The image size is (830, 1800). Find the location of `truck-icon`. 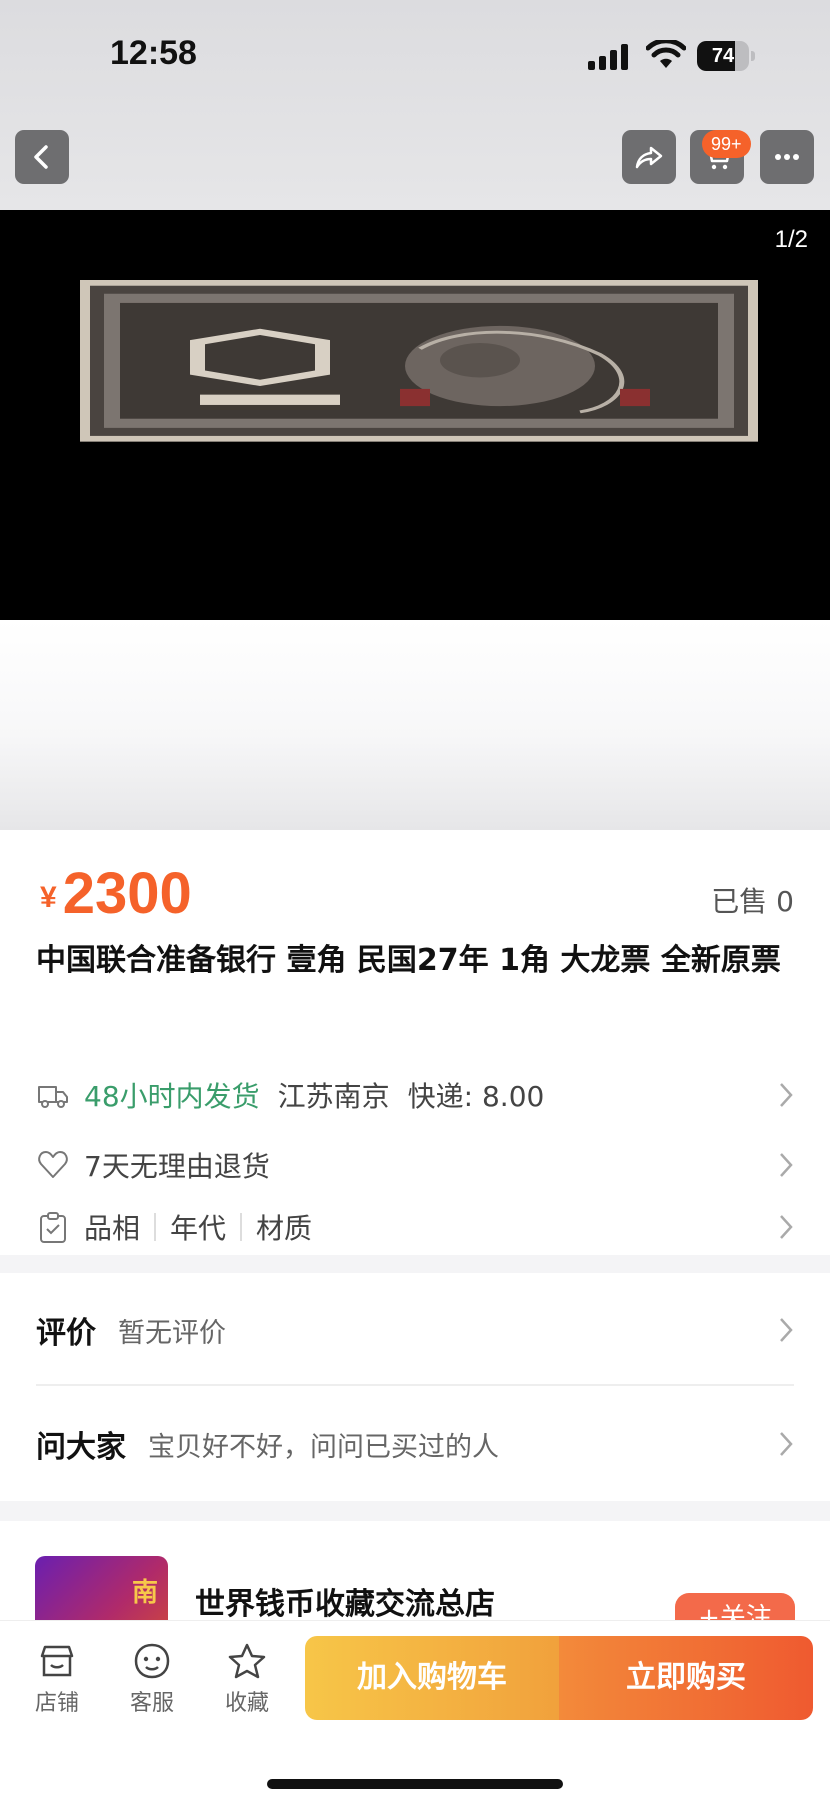

truck-icon is located at coordinates (53, 1097).